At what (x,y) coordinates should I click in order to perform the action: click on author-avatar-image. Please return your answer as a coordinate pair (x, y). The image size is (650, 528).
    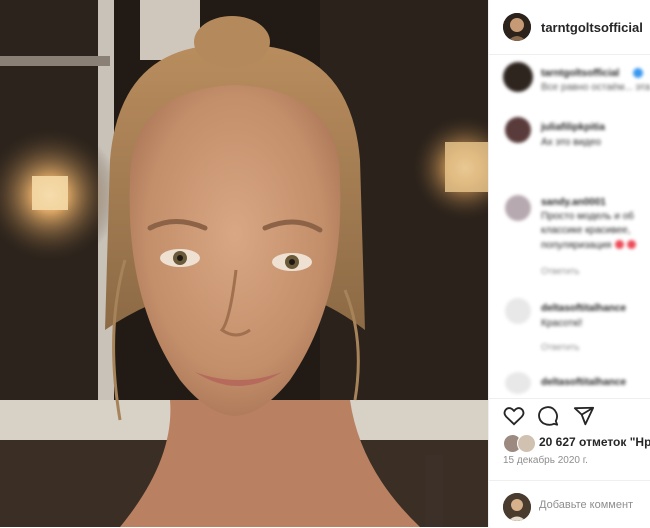
    Looking at the image, I should click on (517, 27).